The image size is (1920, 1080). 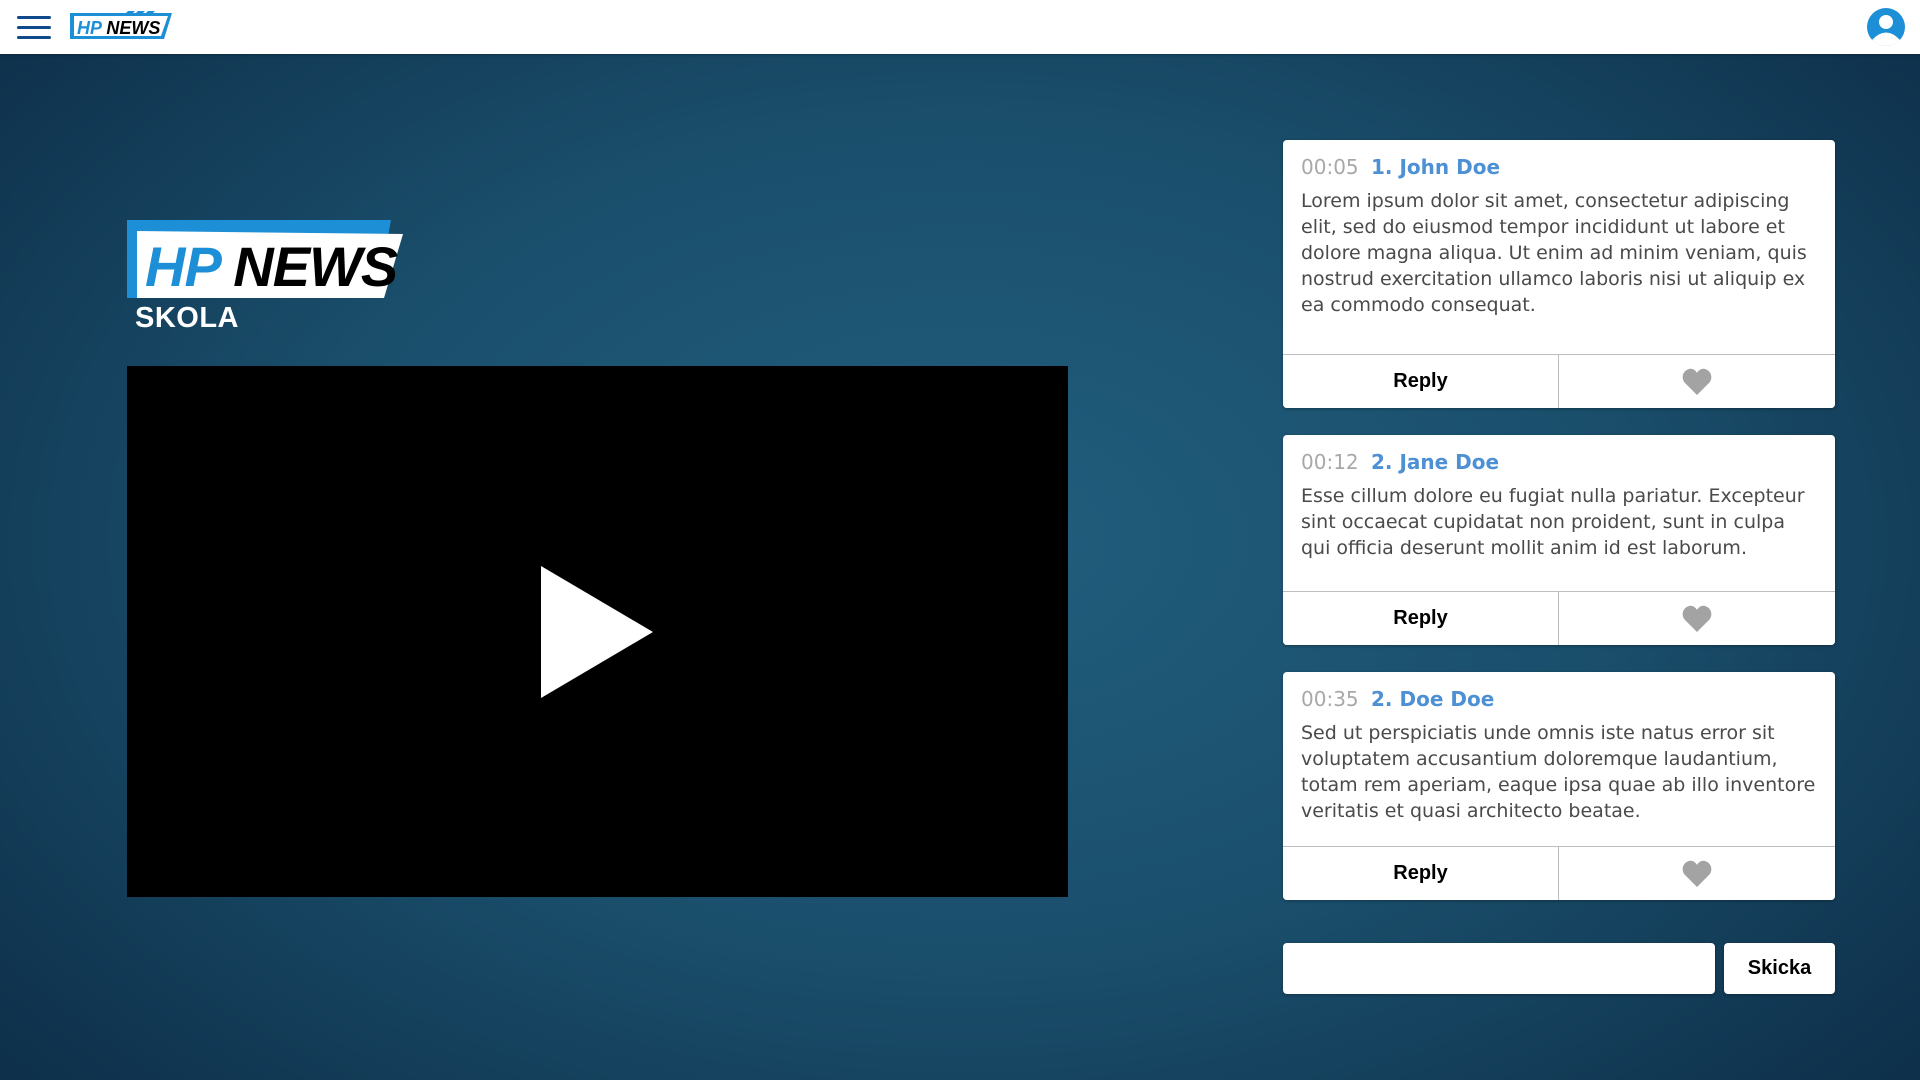 What do you see at coordinates (34, 28) in the screenshot?
I see `hamburger-menu-icon` at bounding box center [34, 28].